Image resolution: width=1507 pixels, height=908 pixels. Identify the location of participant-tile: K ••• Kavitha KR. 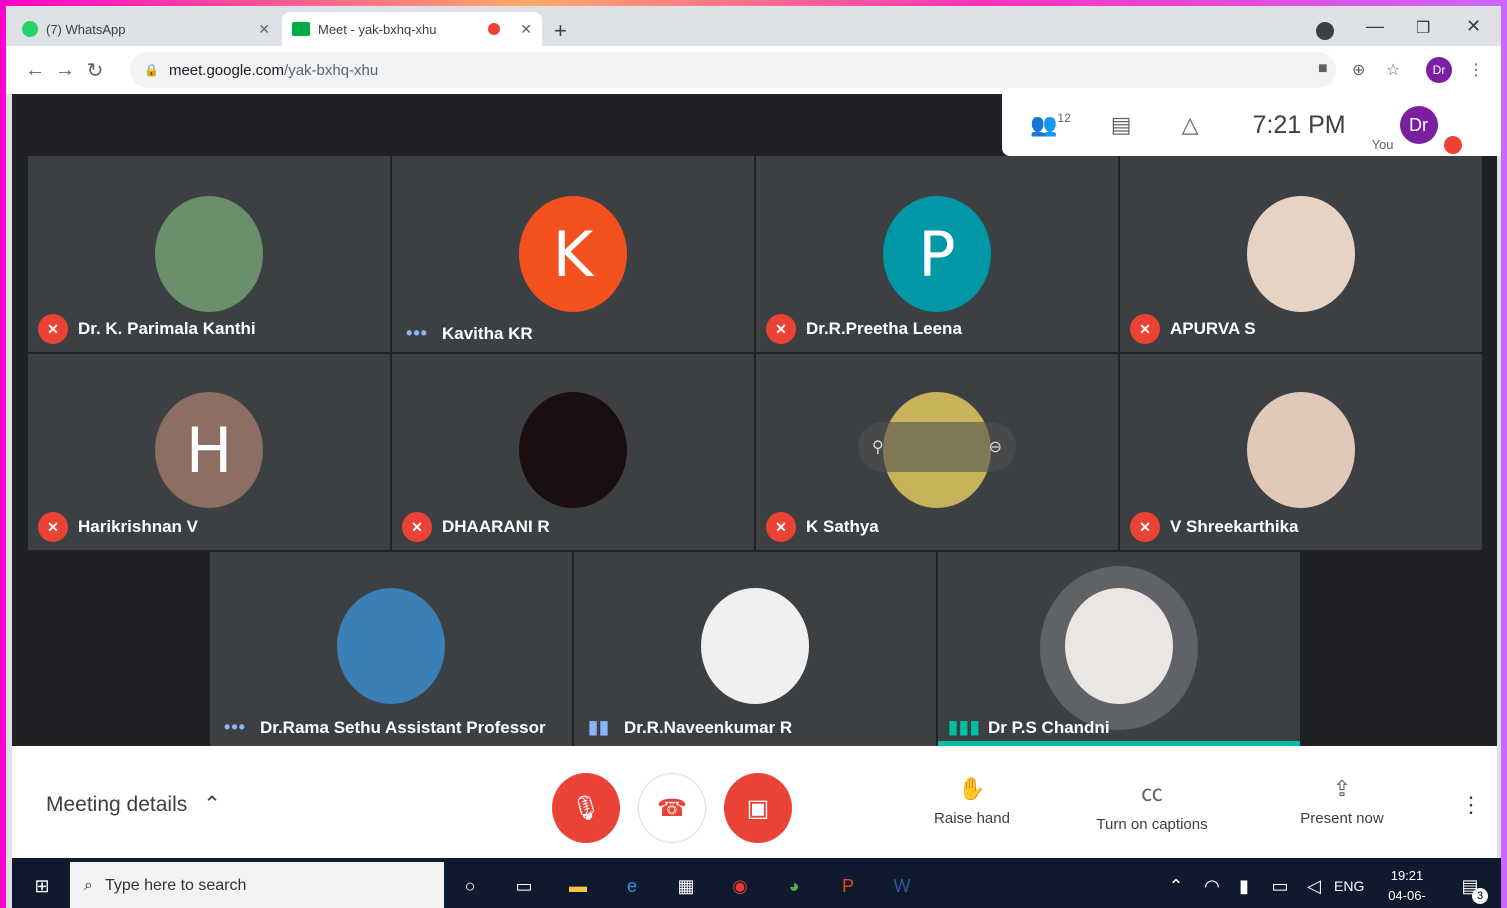
(573, 254).